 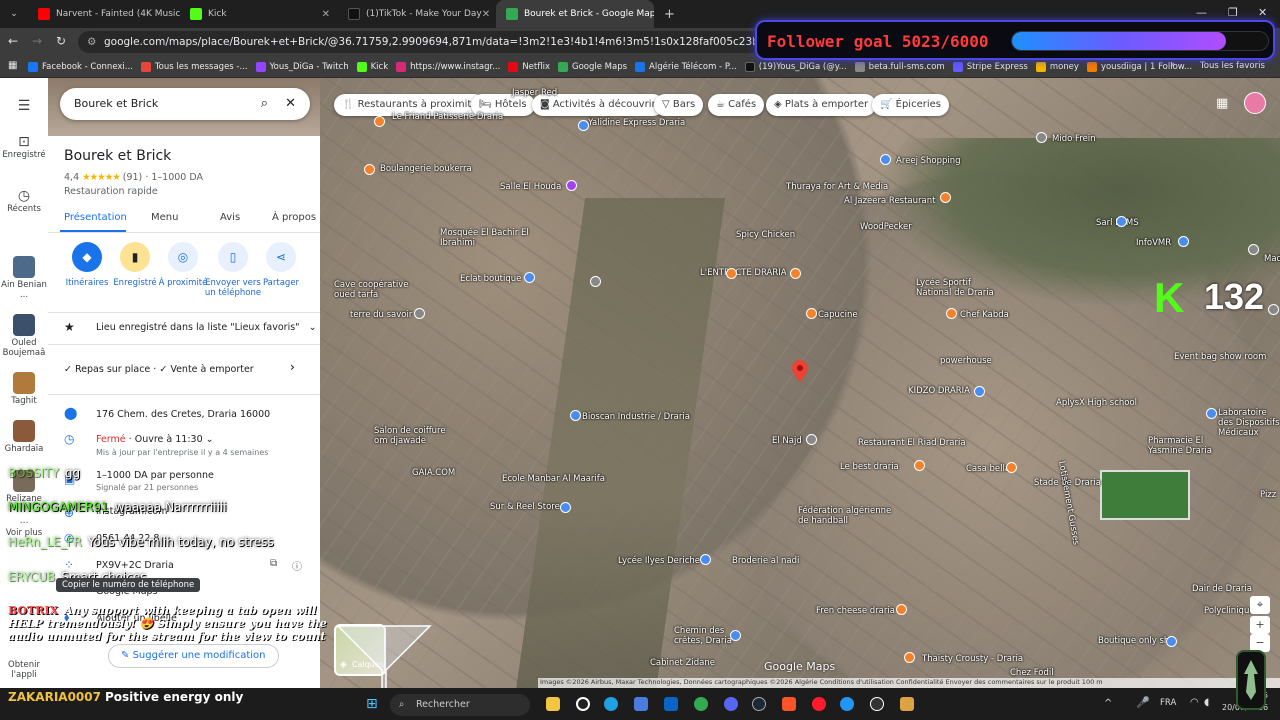 I want to click on venue-pin-icon, so click(x=571, y=185).